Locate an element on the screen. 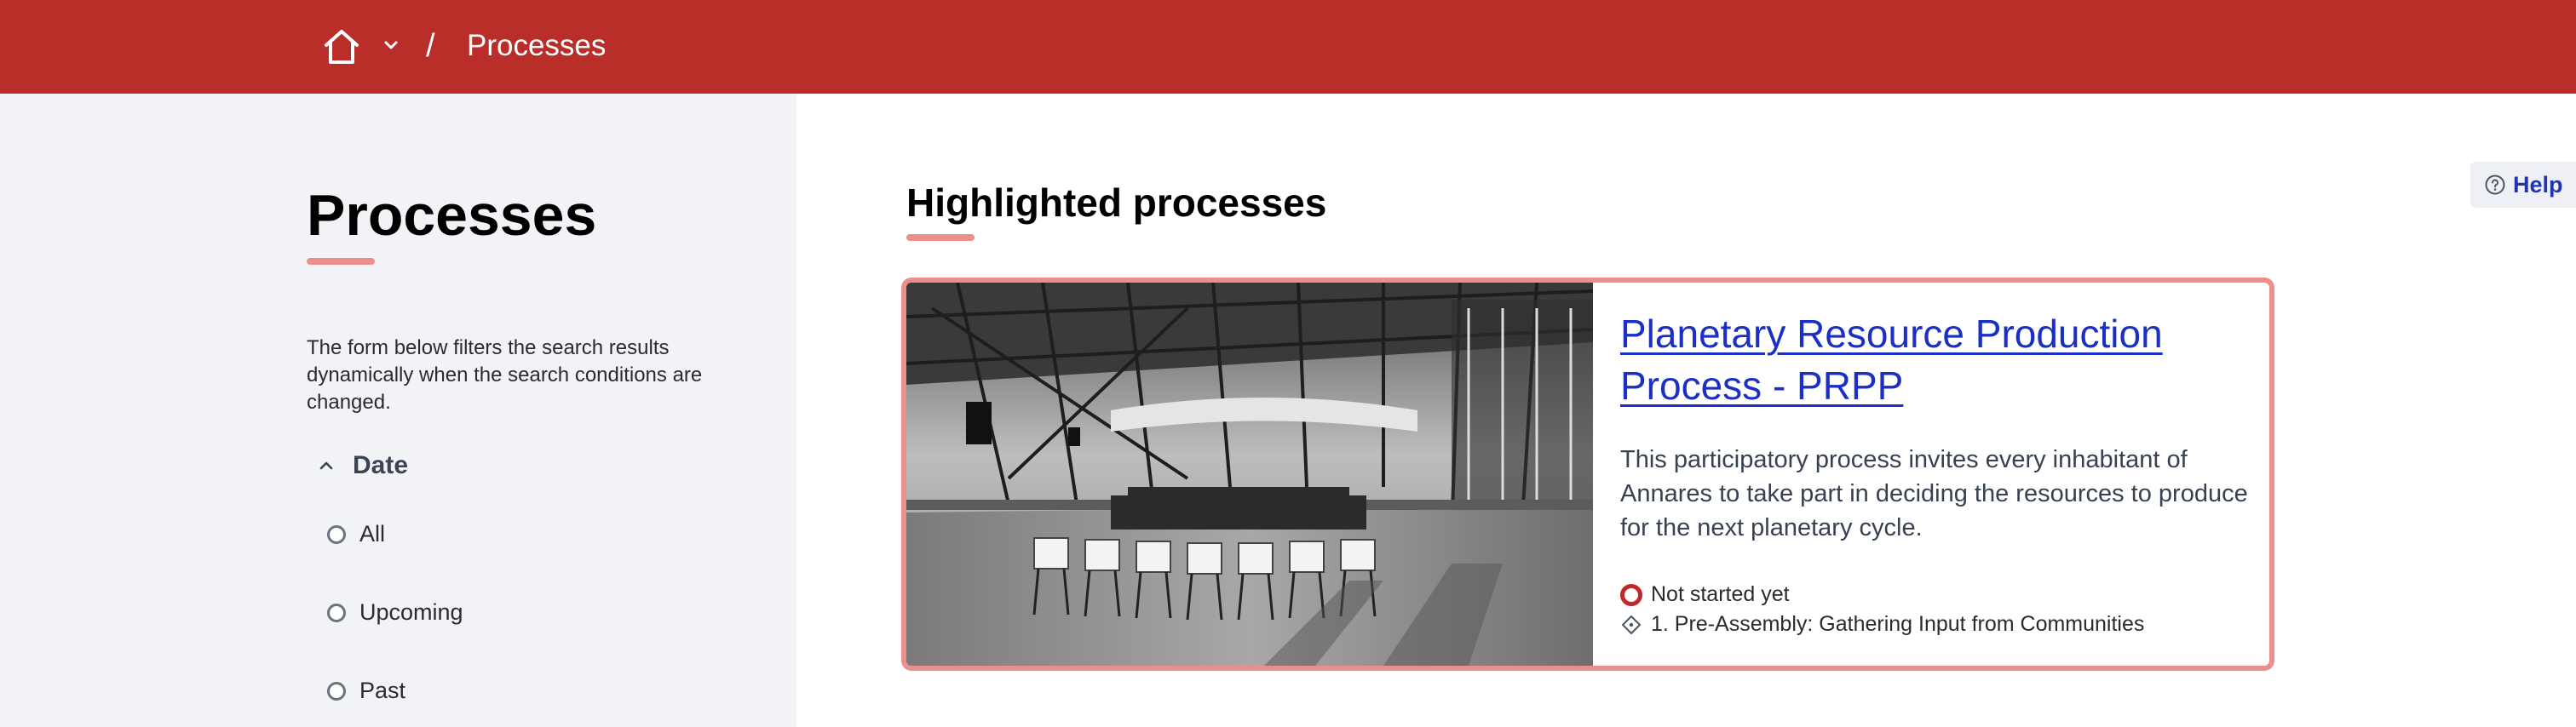  page-title: Processes is located at coordinates (452, 215).